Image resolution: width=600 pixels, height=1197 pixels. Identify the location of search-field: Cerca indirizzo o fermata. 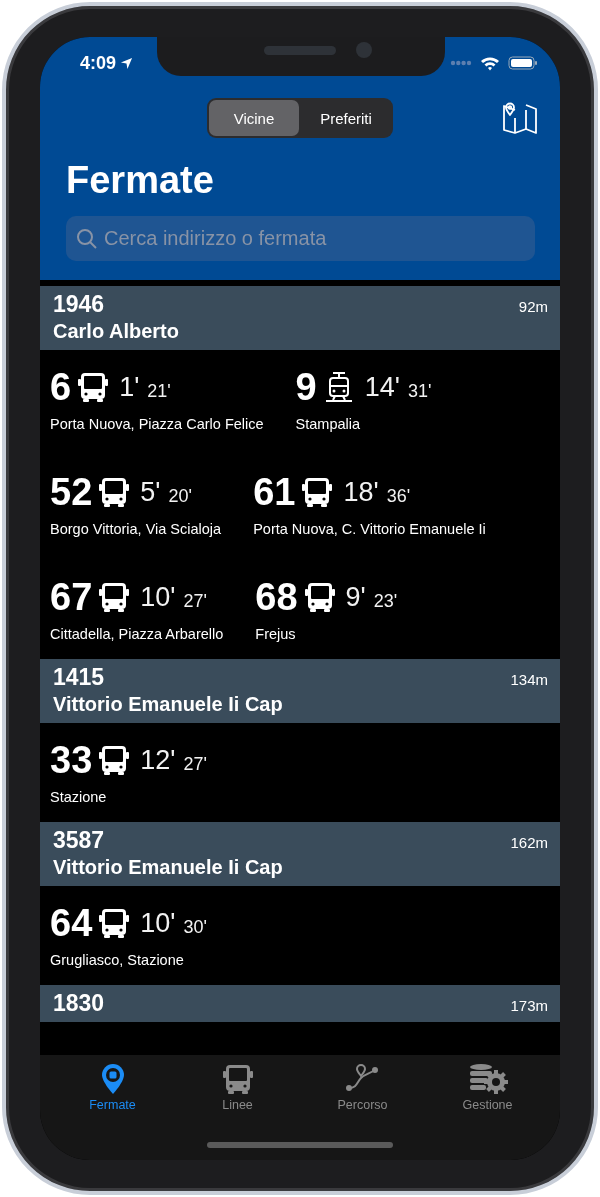
(300, 238).